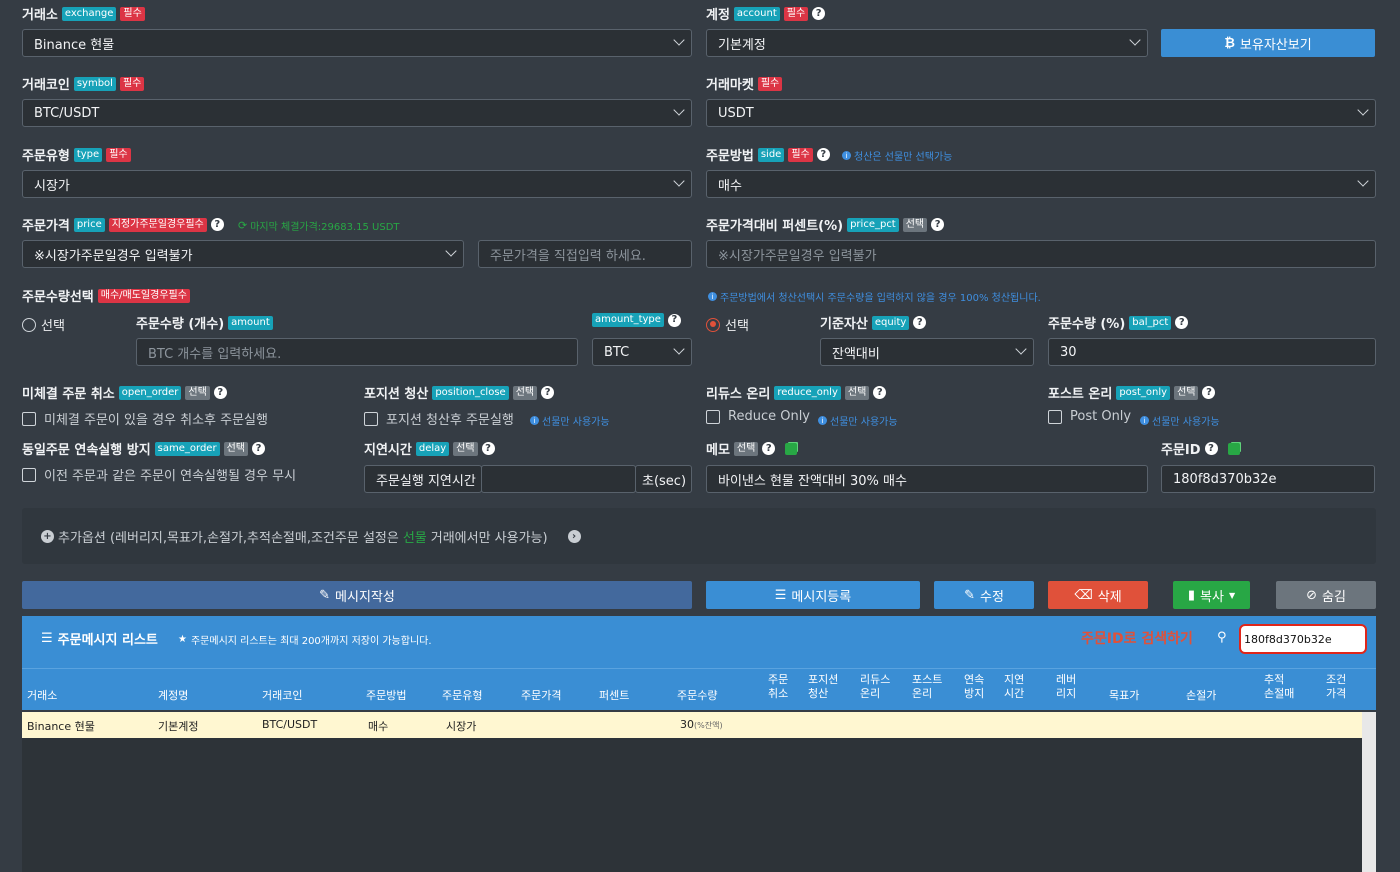 The width and height of the screenshot is (1400, 872). I want to click on equity-label: 기준자산 equity?, so click(873, 322).